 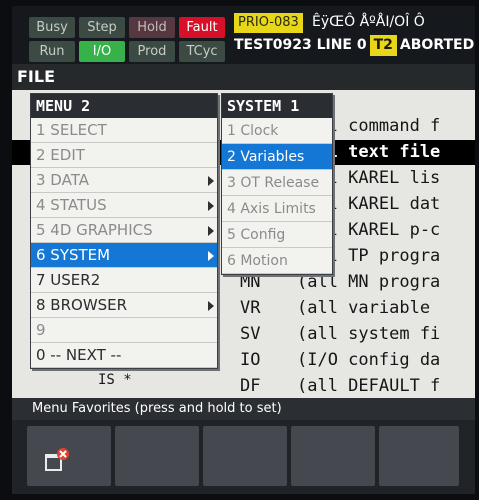 What do you see at coordinates (124, 280) in the screenshot?
I see `menu-item-user2: 7 USER2` at bounding box center [124, 280].